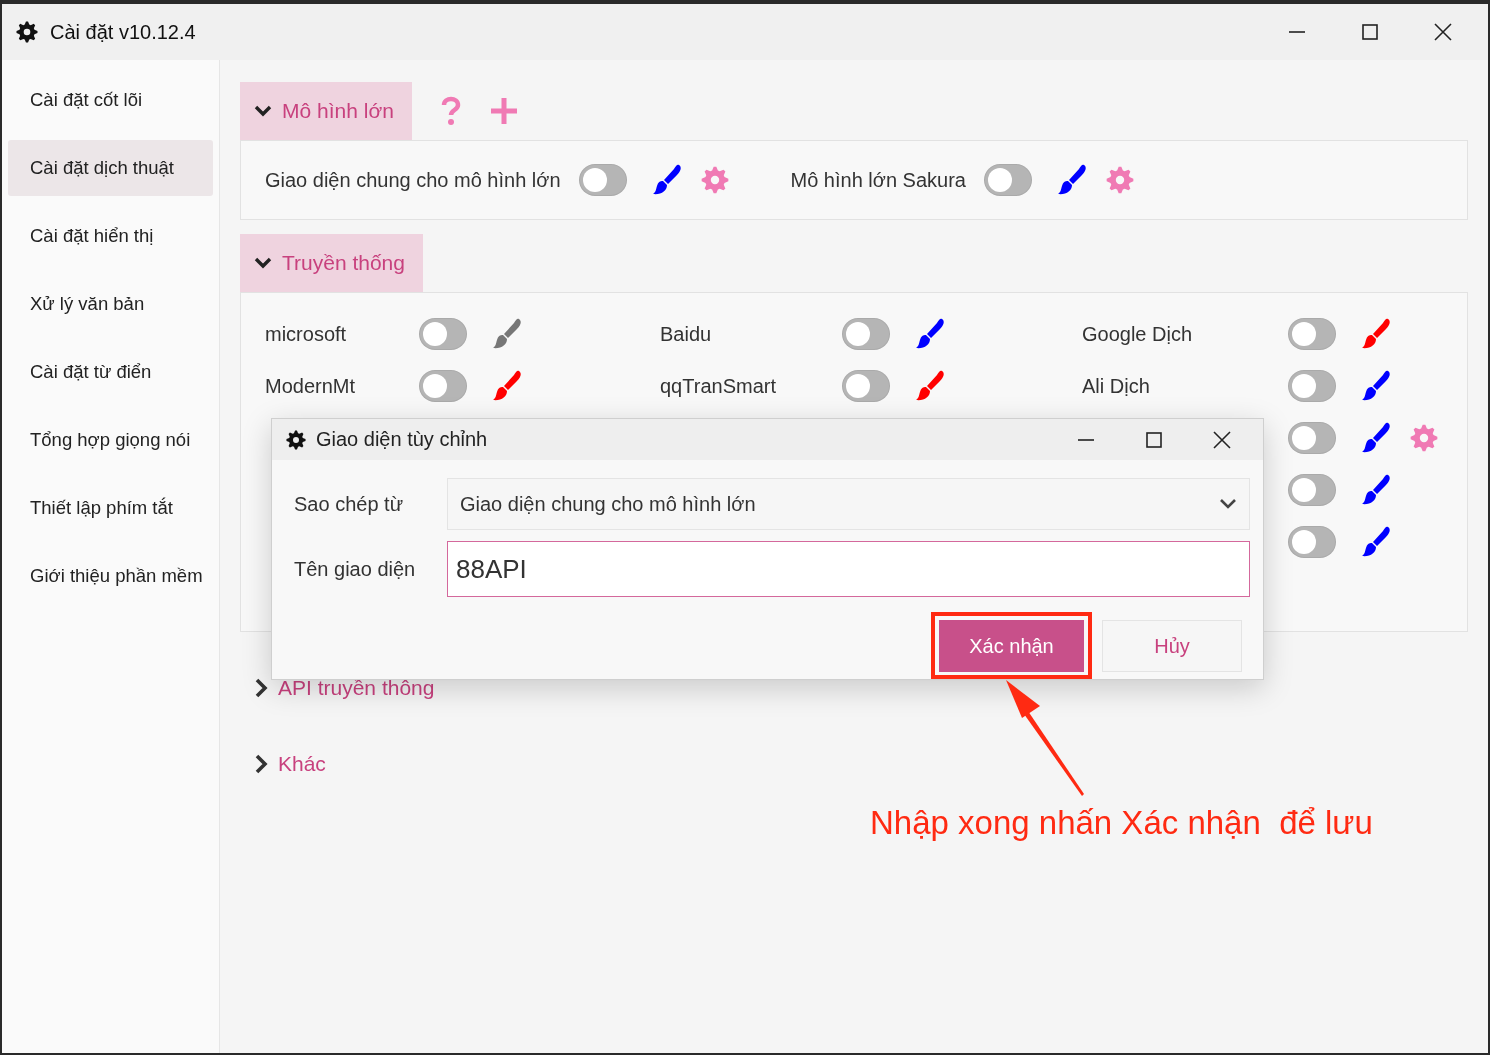 The width and height of the screenshot is (1490, 1055). Describe the element at coordinates (848, 569) in the screenshot. I see `input-field: 88API` at that location.